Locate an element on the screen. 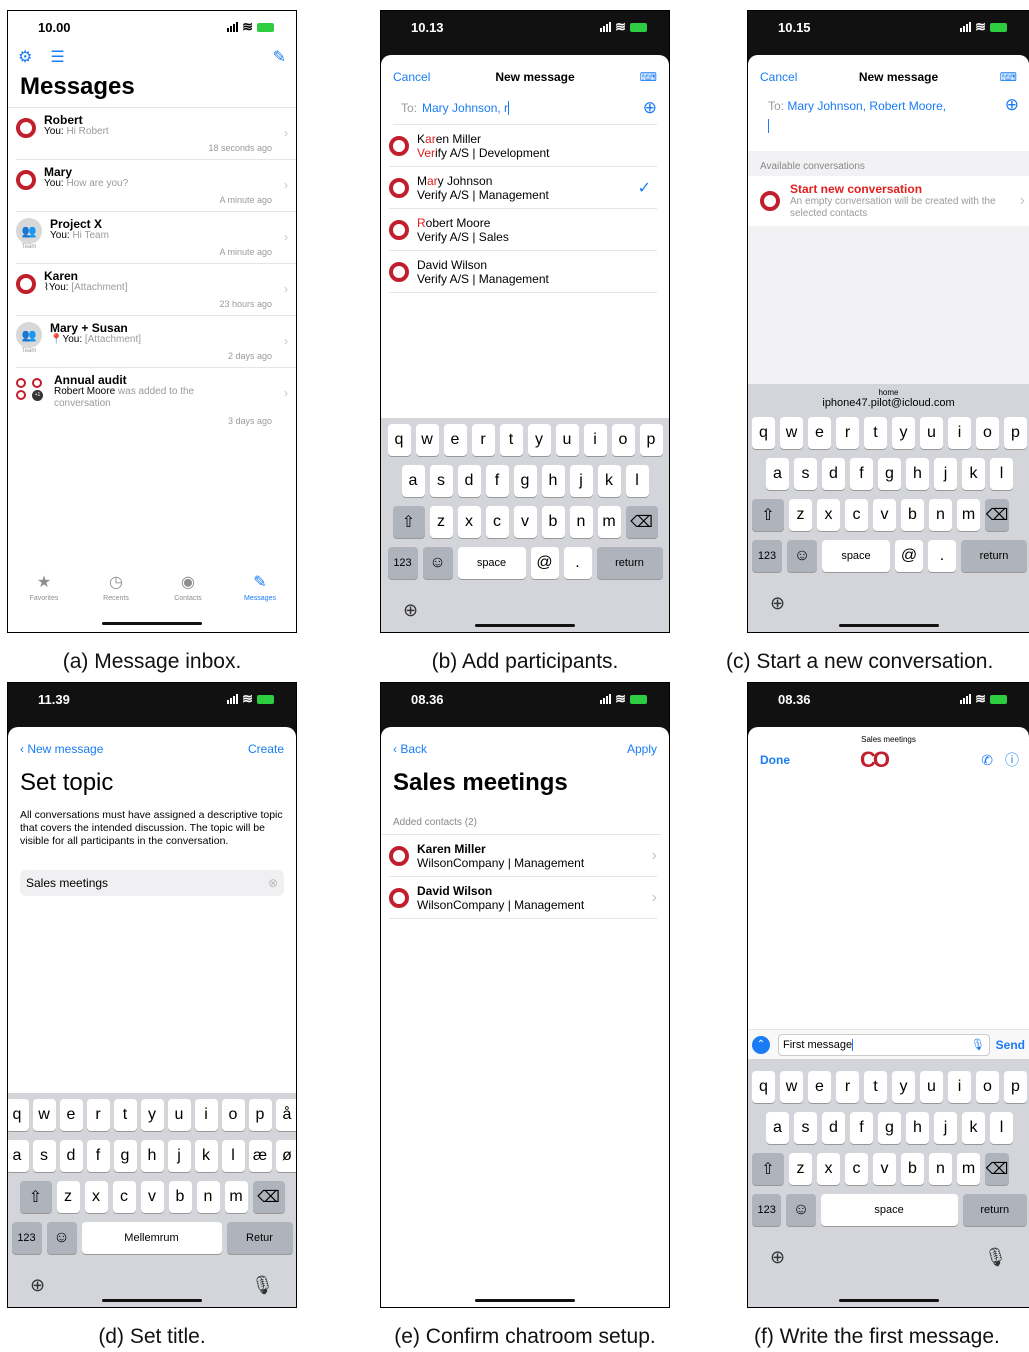 Image resolution: width=1029 pixels, height=1352 pixels. to-field: To: Mary Johnson, Robert Moore, ⊕ is located at coordinates (888, 121).